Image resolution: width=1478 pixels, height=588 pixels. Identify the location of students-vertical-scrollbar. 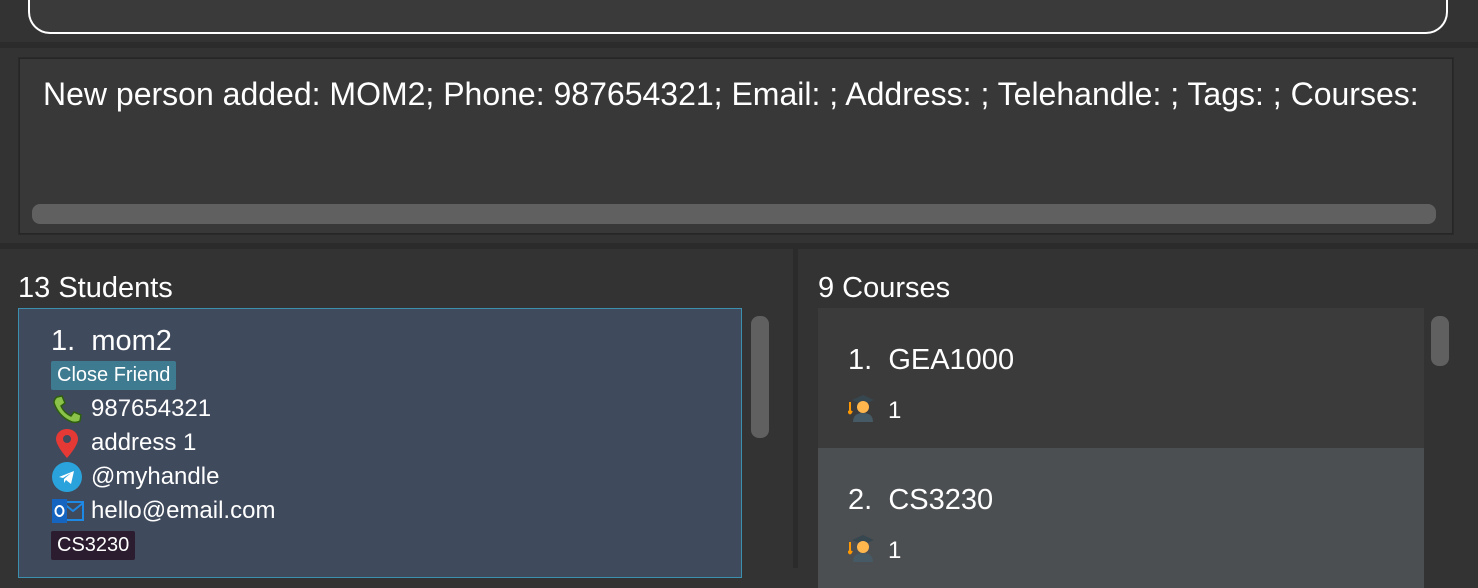
(760, 377).